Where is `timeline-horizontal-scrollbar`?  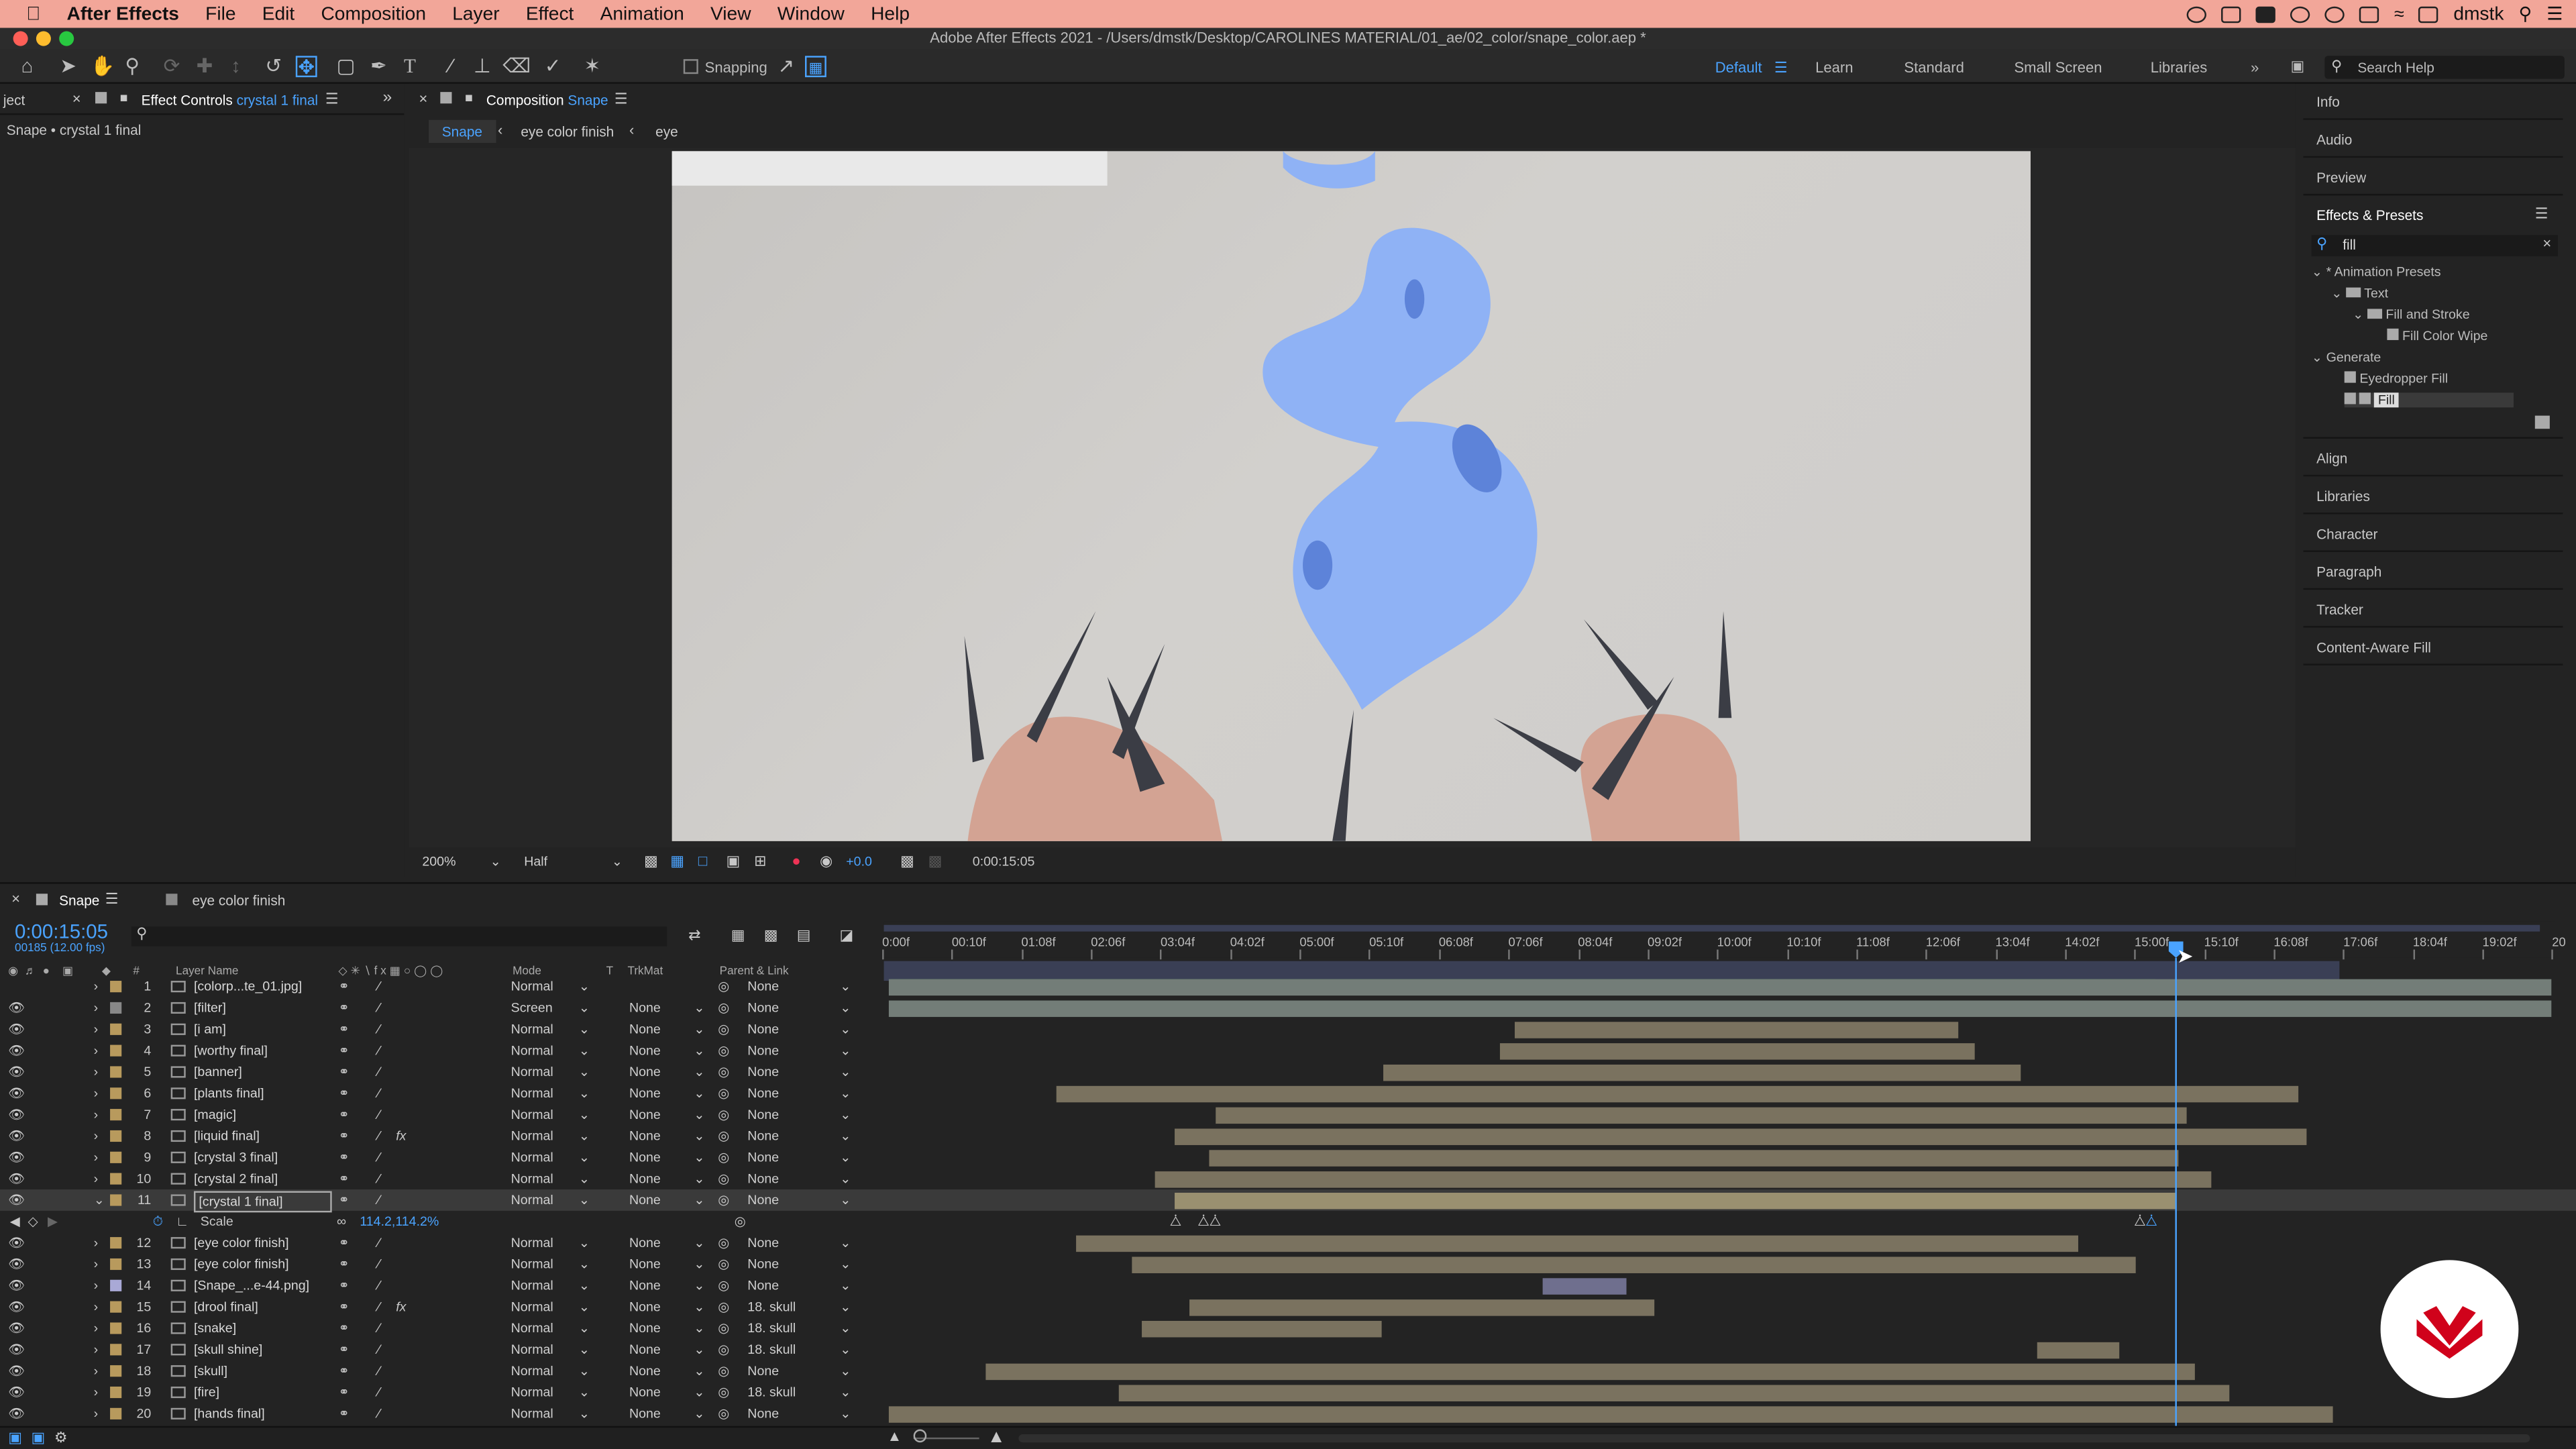 timeline-horizontal-scrollbar is located at coordinates (1774, 1438).